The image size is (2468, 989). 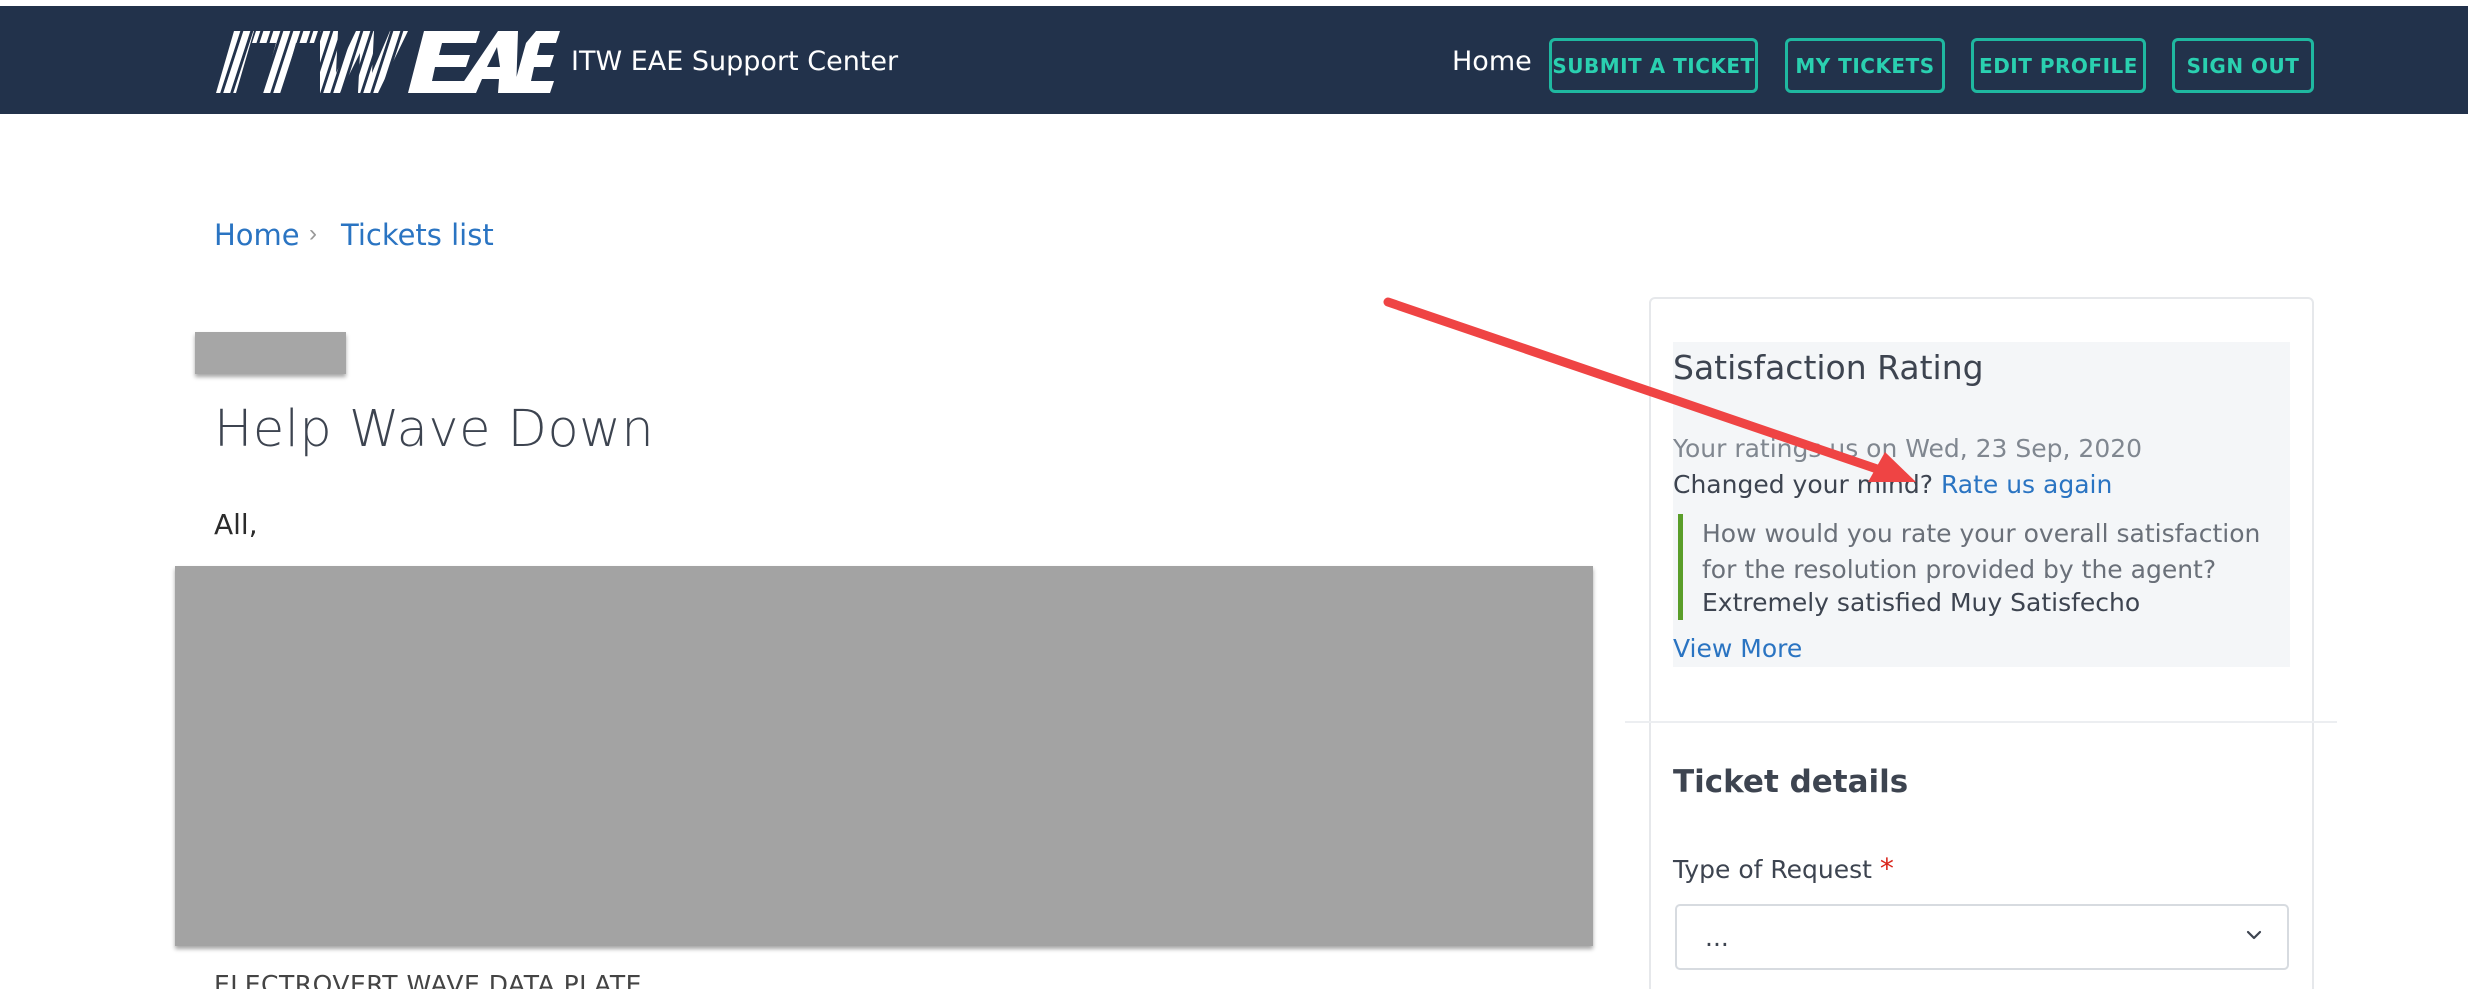 What do you see at coordinates (1492, 61) in the screenshot?
I see `nav-home-link: Home` at bounding box center [1492, 61].